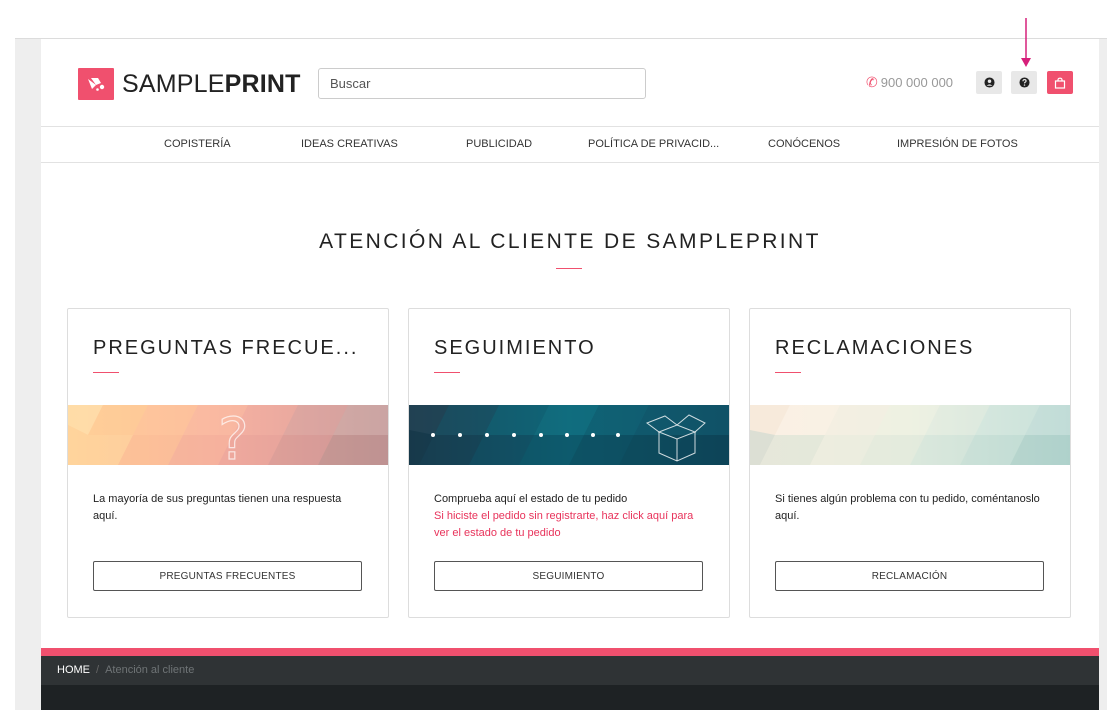 The width and height of the screenshot is (1107, 710). What do you see at coordinates (28, 374) in the screenshot?
I see `left-gutter` at bounding box center [28, 374].